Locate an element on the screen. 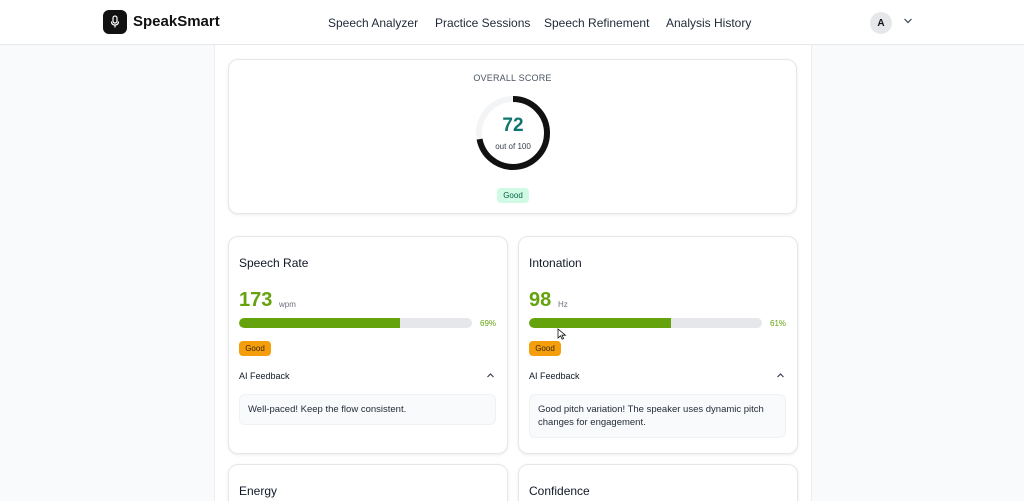 The image size is (1024, 501). metric-title: Confidence is located at coordinates (559, 491).